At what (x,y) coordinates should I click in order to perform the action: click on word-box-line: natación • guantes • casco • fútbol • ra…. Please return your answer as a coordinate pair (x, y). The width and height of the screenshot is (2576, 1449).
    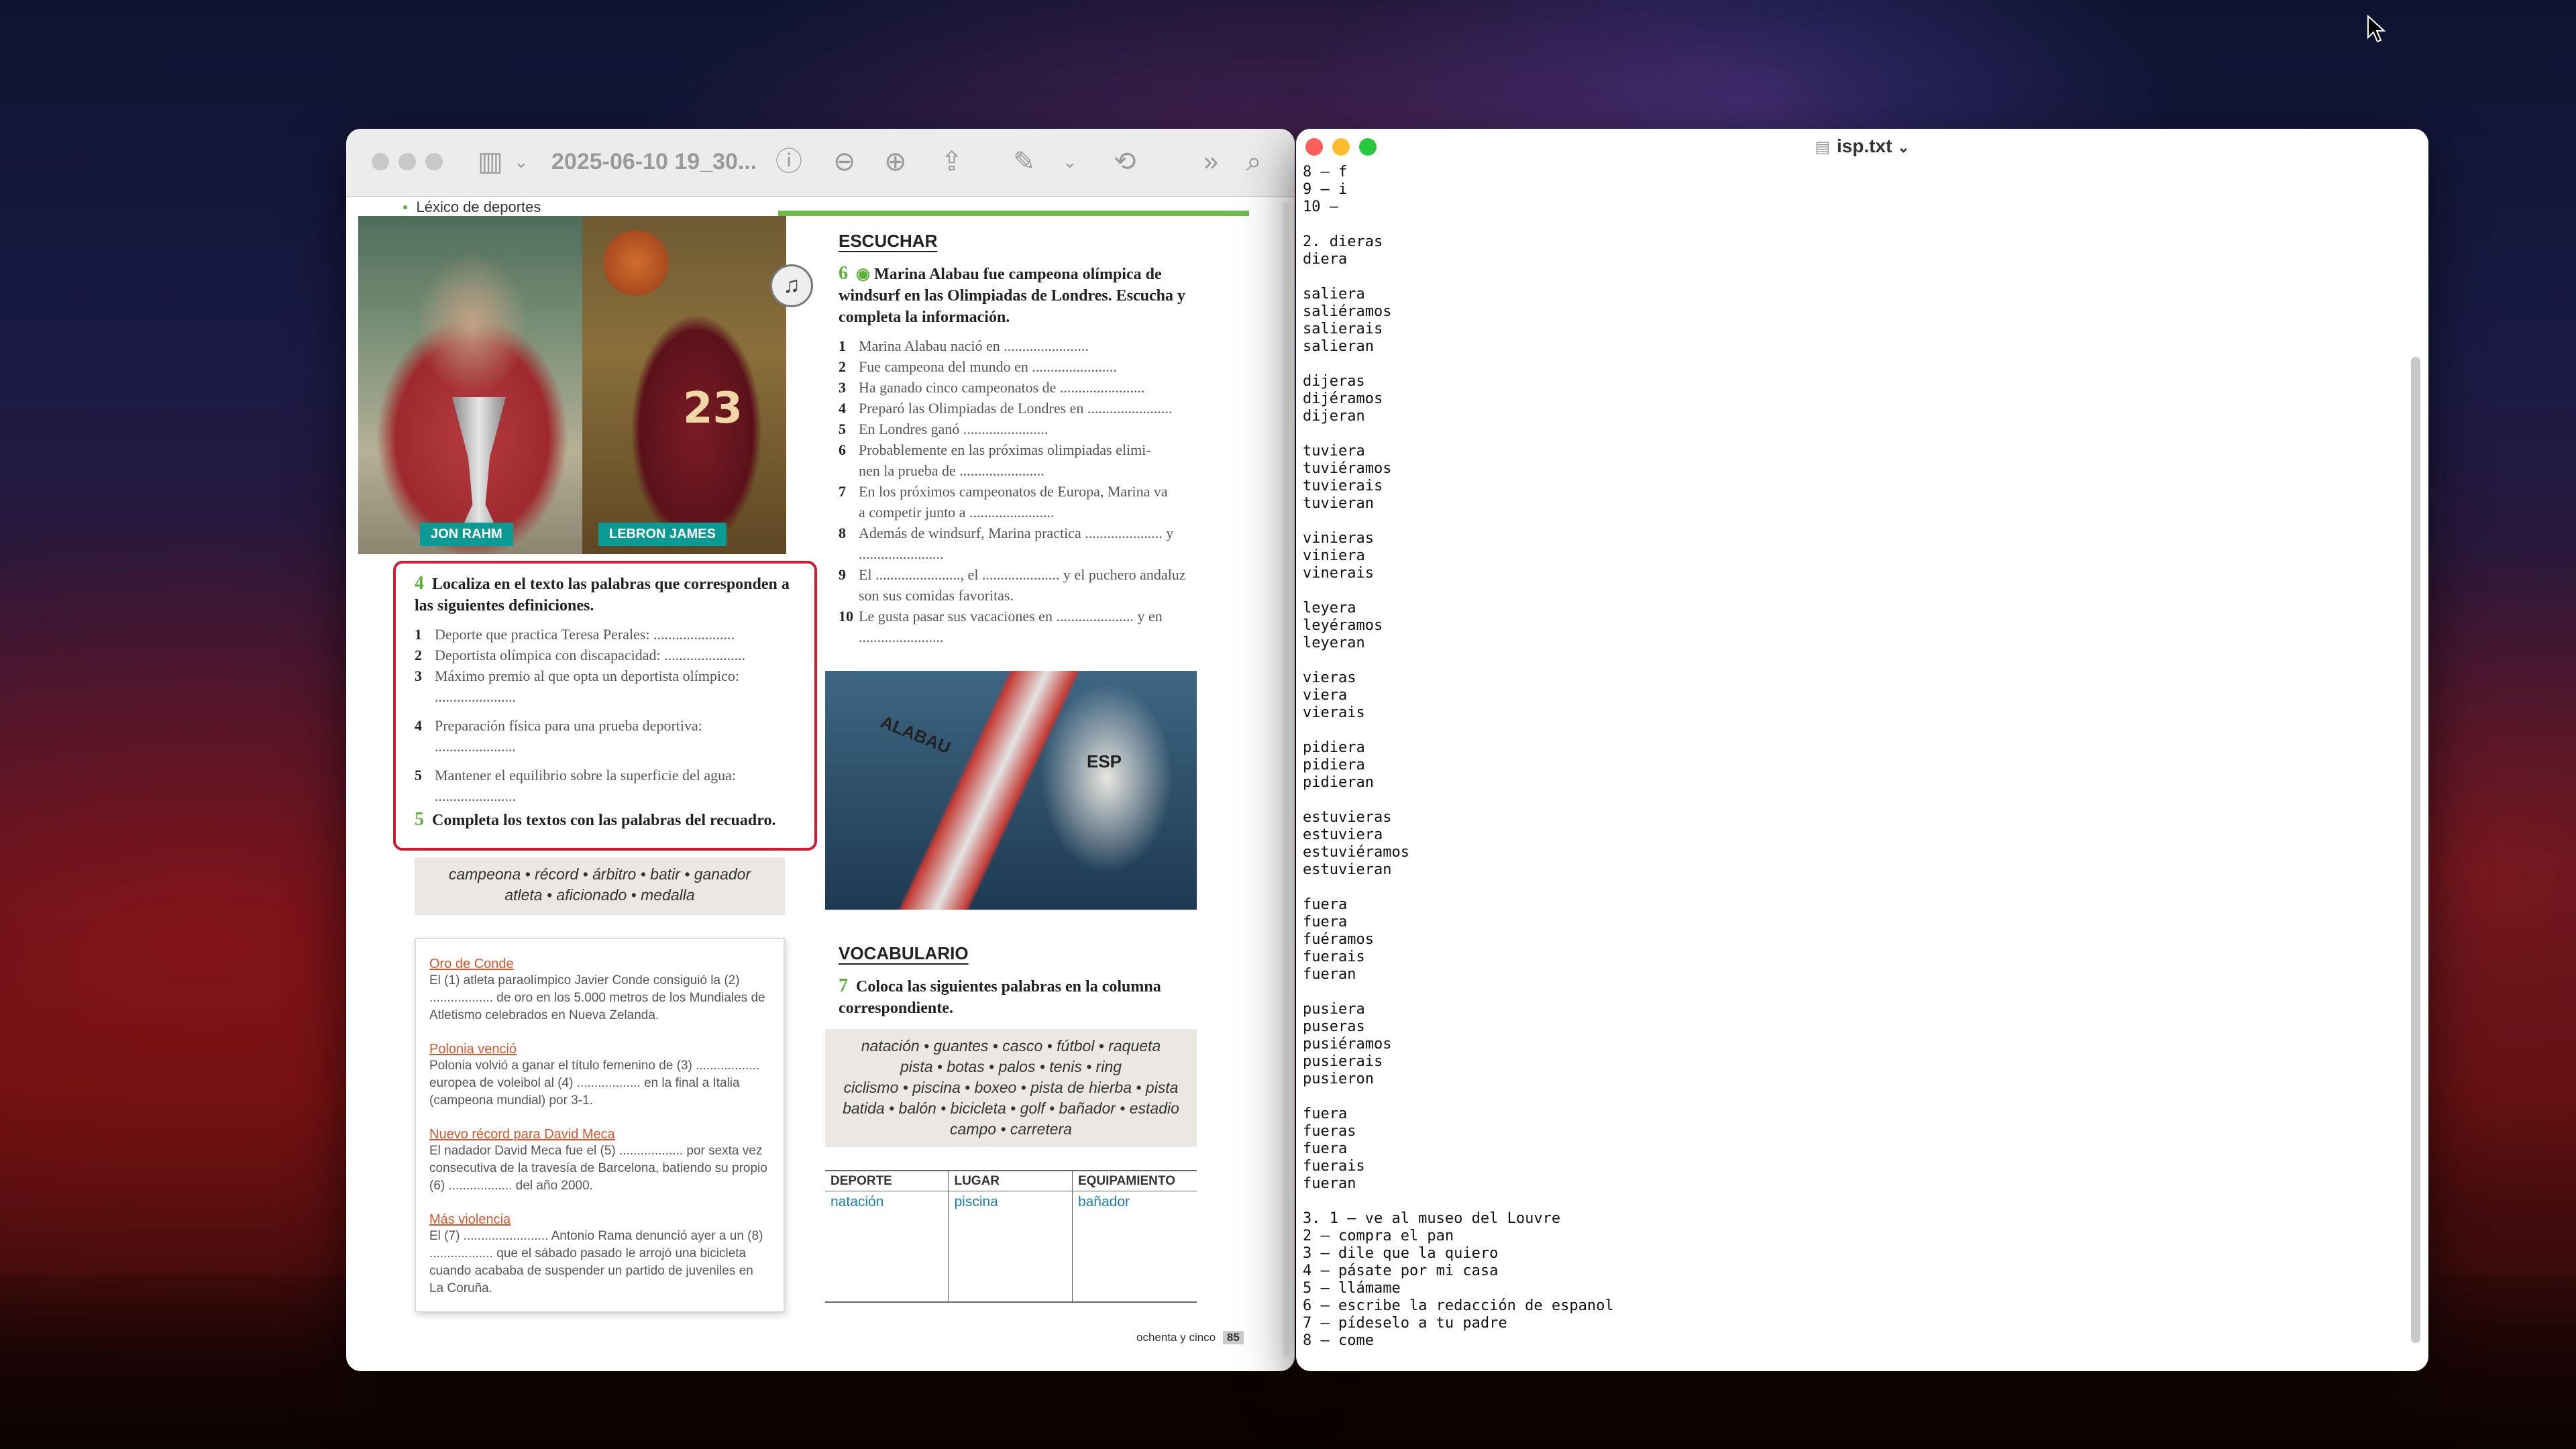
    Looking at the image, I should click on (1011, 1046).